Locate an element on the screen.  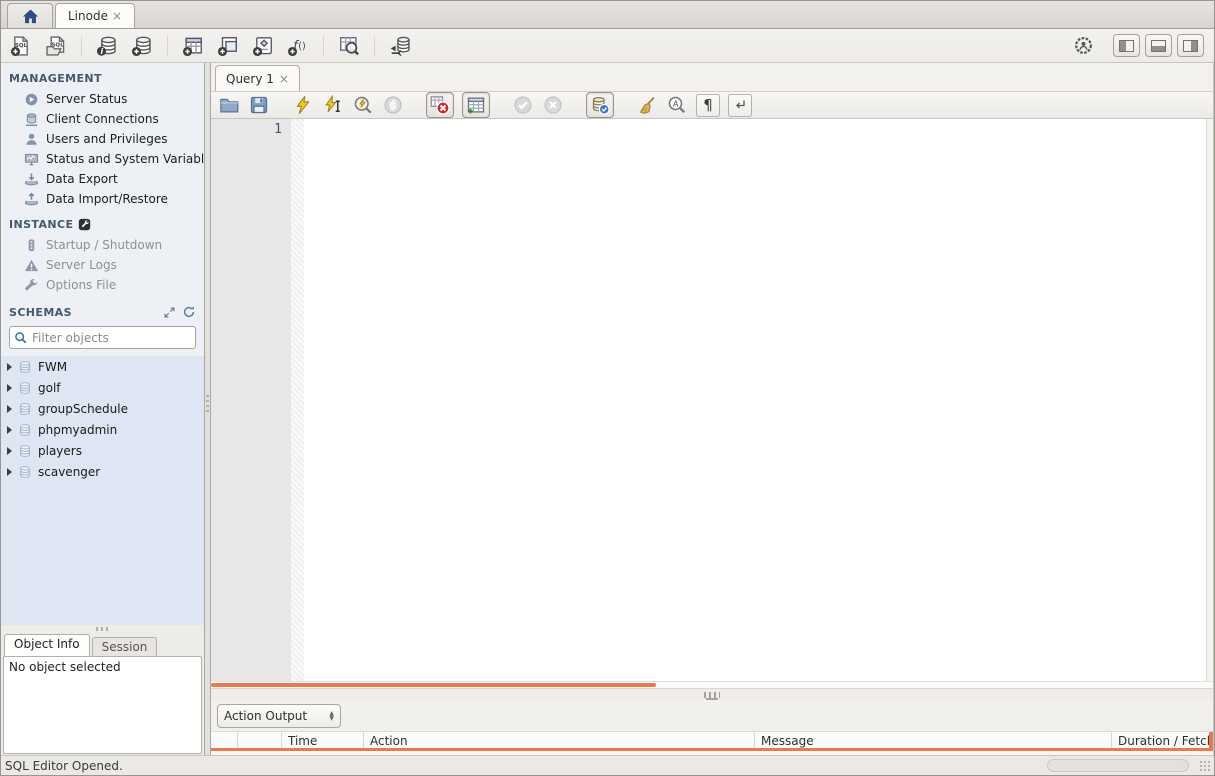
object-info-panel: Object Info Session No object selected is located at coordinates (102, 690).